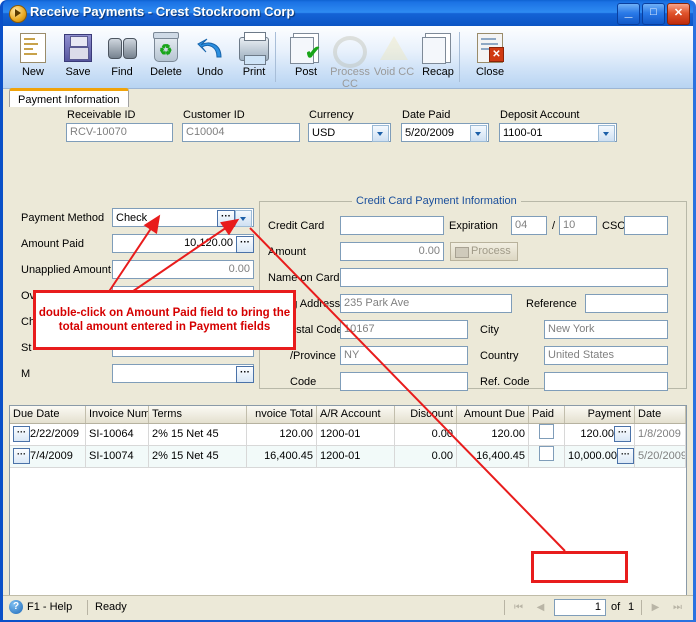  What do you see at coordinates (183, 217) in the screenshot?
I see `payment-method-dropdown: Check ···` at bounding box center [183, 217].